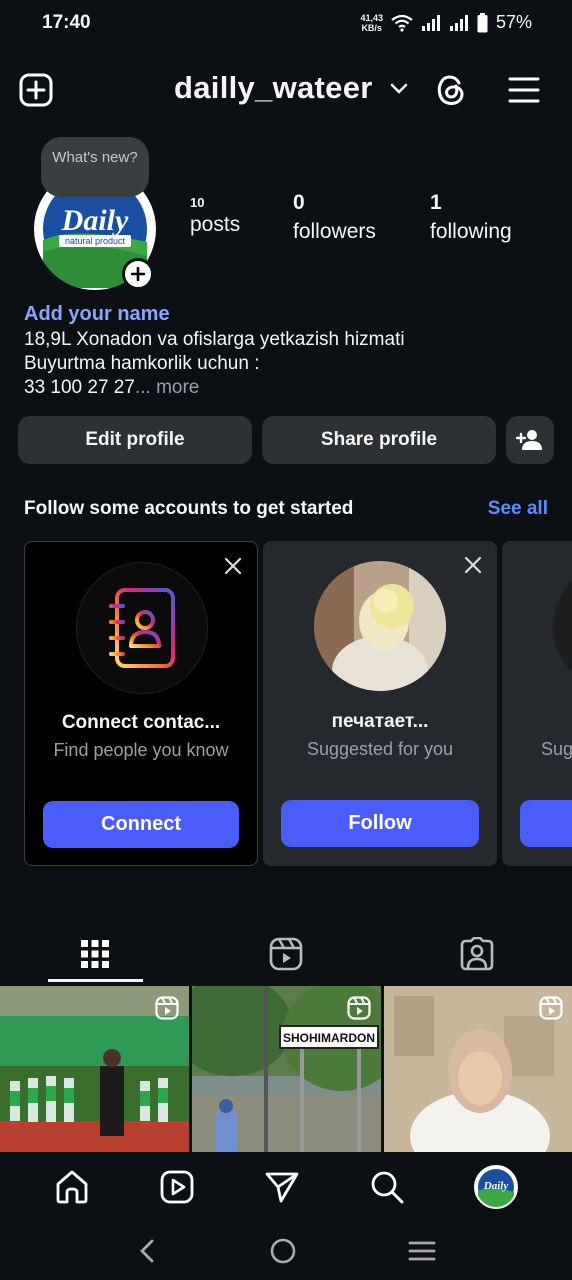 Image resolution: width=572 pixels, height=1280 pixels. Describe the element at coordinates (518, 509) in the screenshot. I see `see-all-link: See all` at that location.